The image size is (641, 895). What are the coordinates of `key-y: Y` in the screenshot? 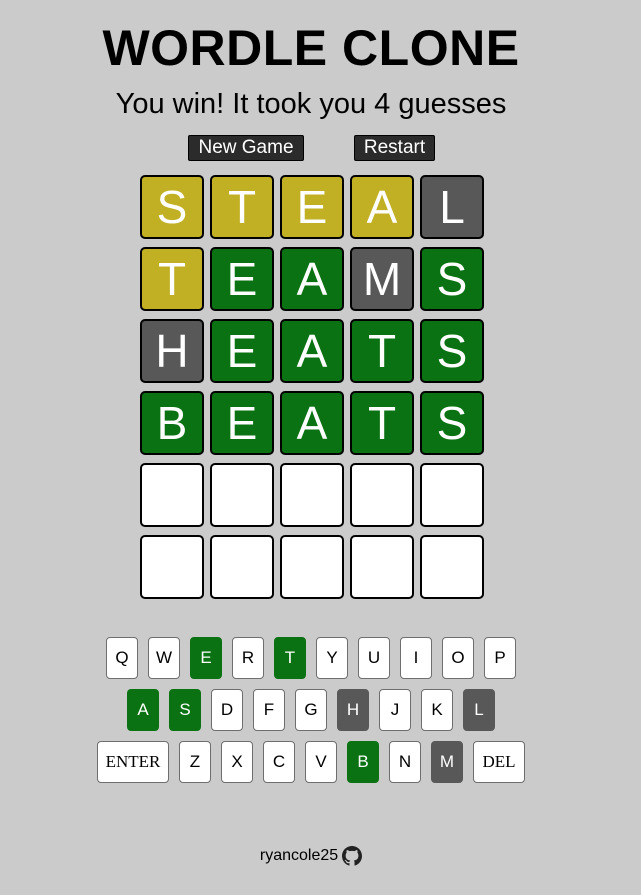 It's located at (332, 658).